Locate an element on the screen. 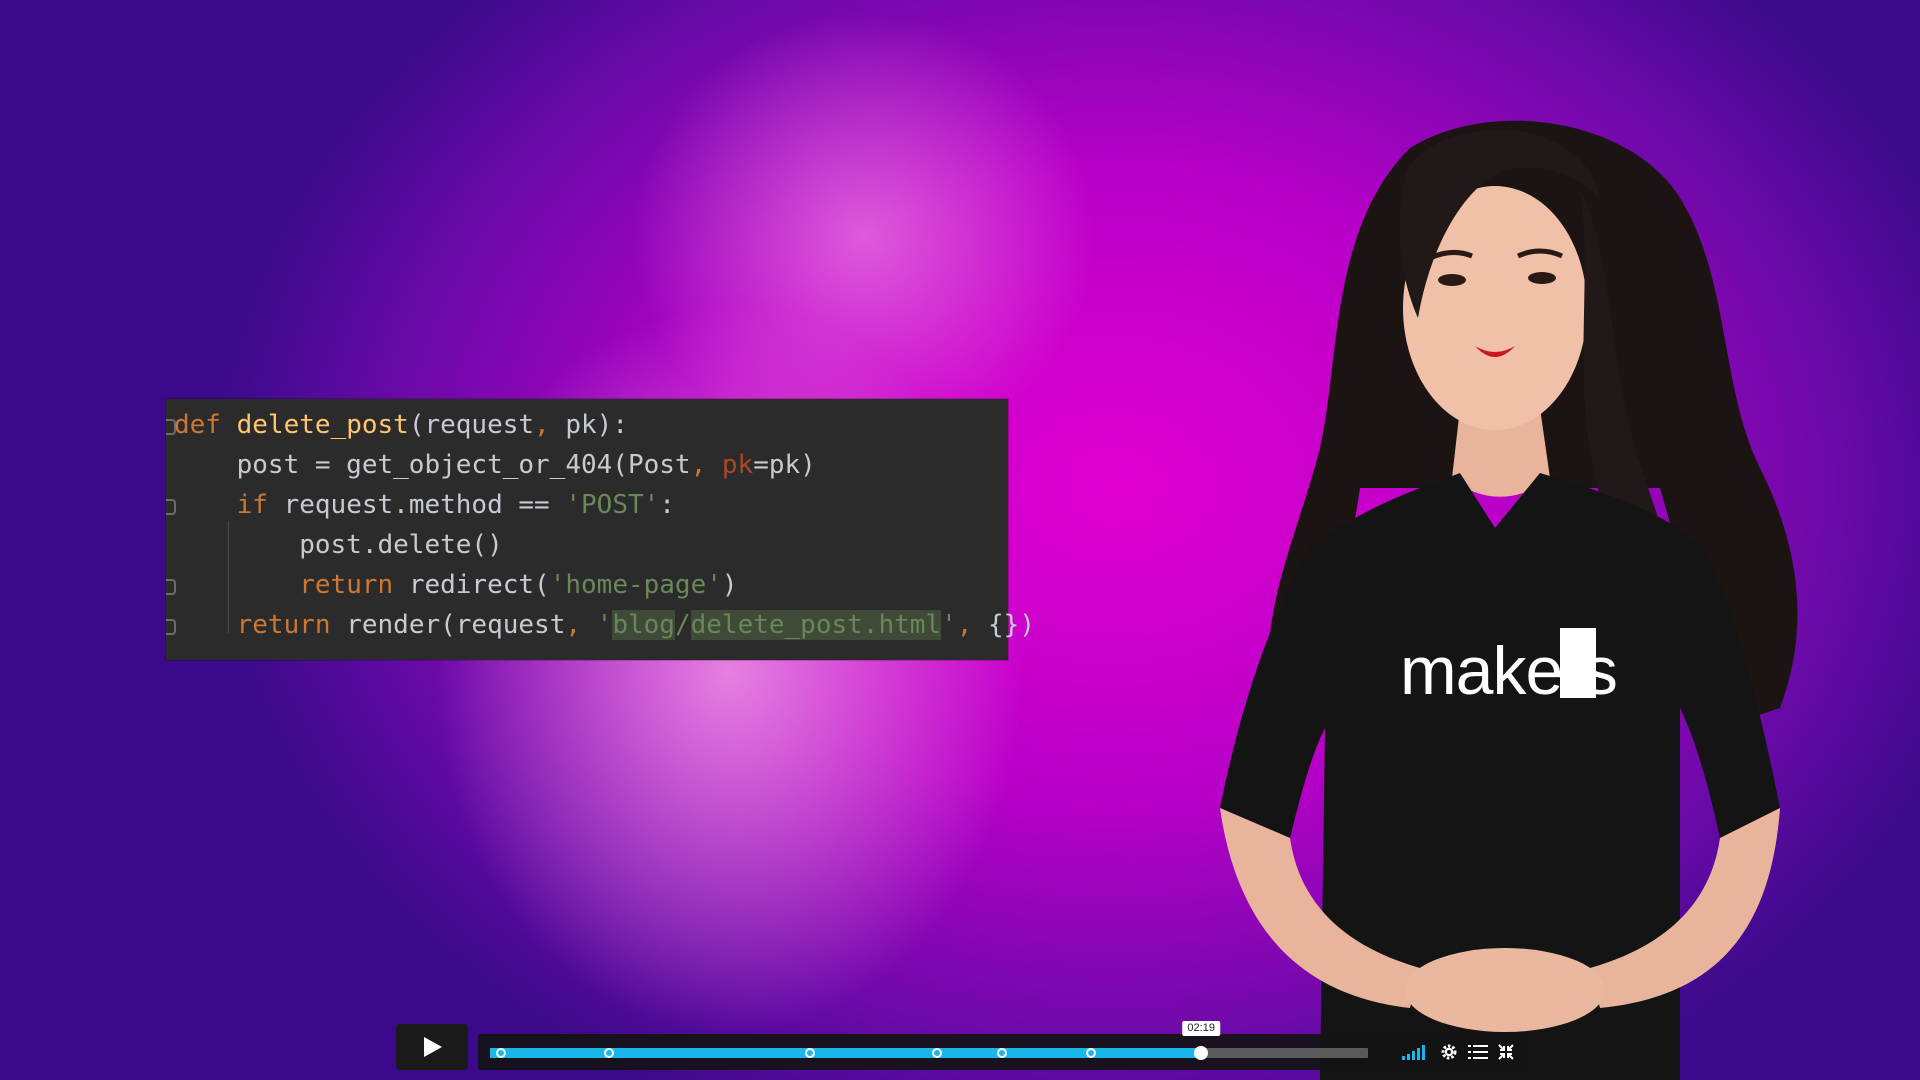  code-line-text: return redirect('home-page') is located at coordinates (456, 585).